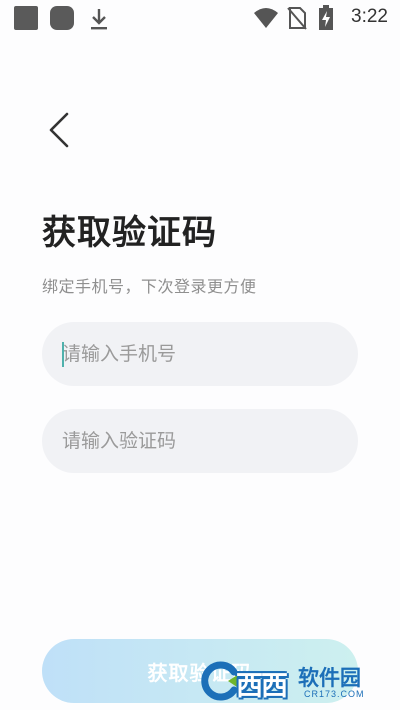 The width and height of the screenshot is (400, 710). I want to click on chevron-left-icon, so click(59, 130).